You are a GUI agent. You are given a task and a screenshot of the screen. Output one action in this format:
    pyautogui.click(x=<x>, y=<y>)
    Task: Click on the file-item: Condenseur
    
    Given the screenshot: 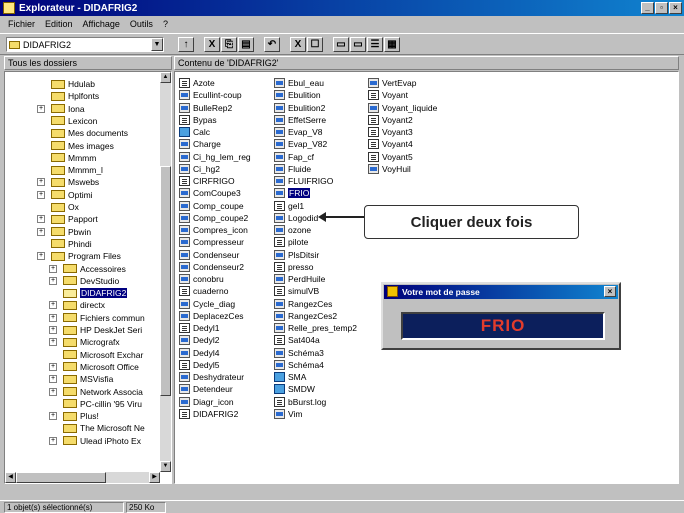 What is the action you would take?
    pyautogui.click(x=209, y=255)
    